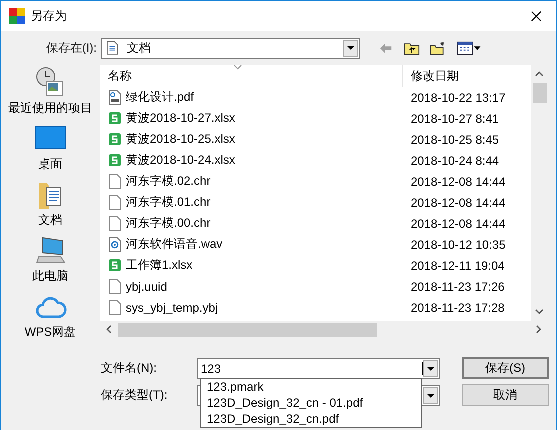 The image size is (557, 430). What do you see at coordinates (505, 368) in the screenshot?
I see `save-button: 保存(S)` at bounding box center [505, 368].